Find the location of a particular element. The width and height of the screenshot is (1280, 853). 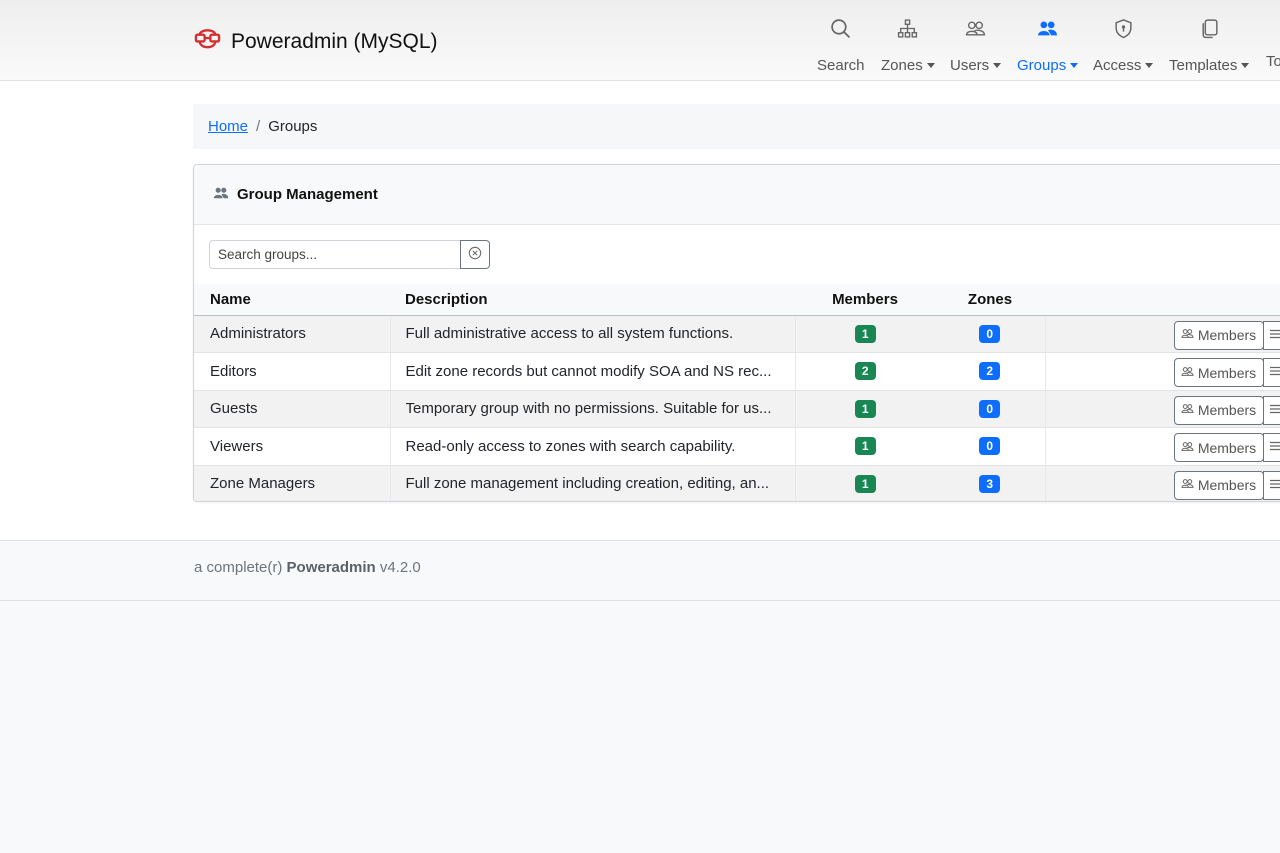

group-name: Administrators is located at coordinates (292, 334).